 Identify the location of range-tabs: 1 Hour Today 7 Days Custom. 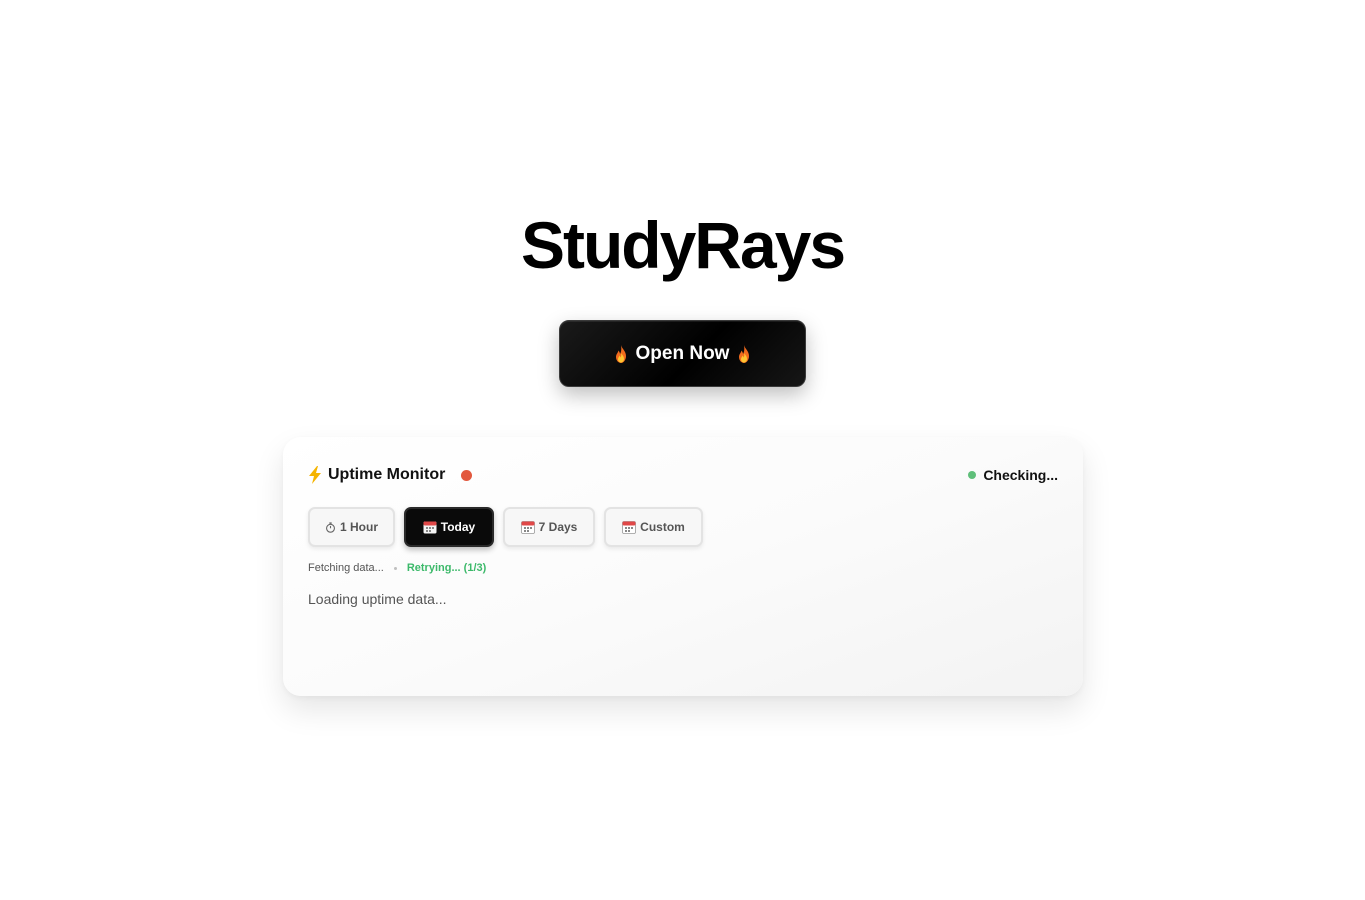
(505, 527).